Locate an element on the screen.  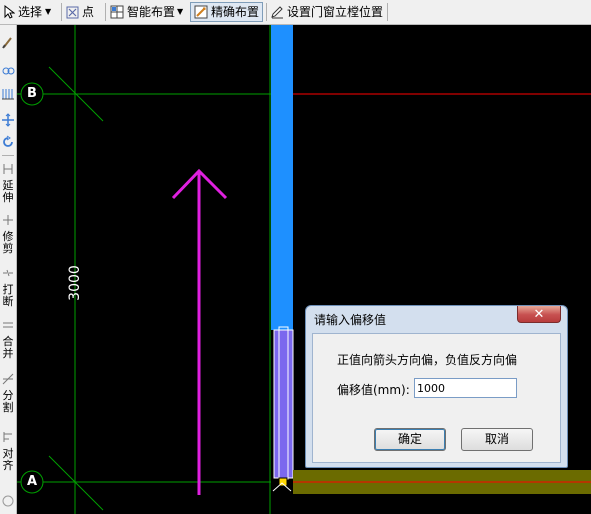
select-label: 选择 is located at coordinates (30, 12).